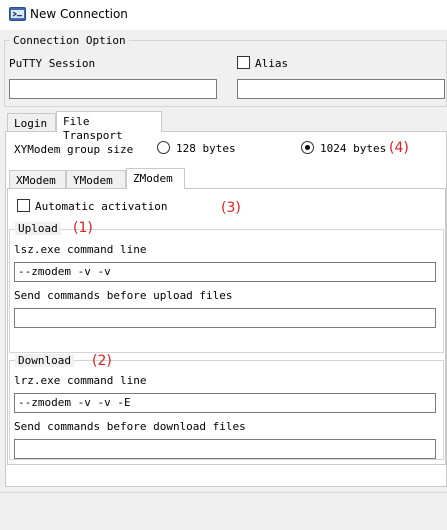  I want to click on download-legend: Download, so click(44, 360).